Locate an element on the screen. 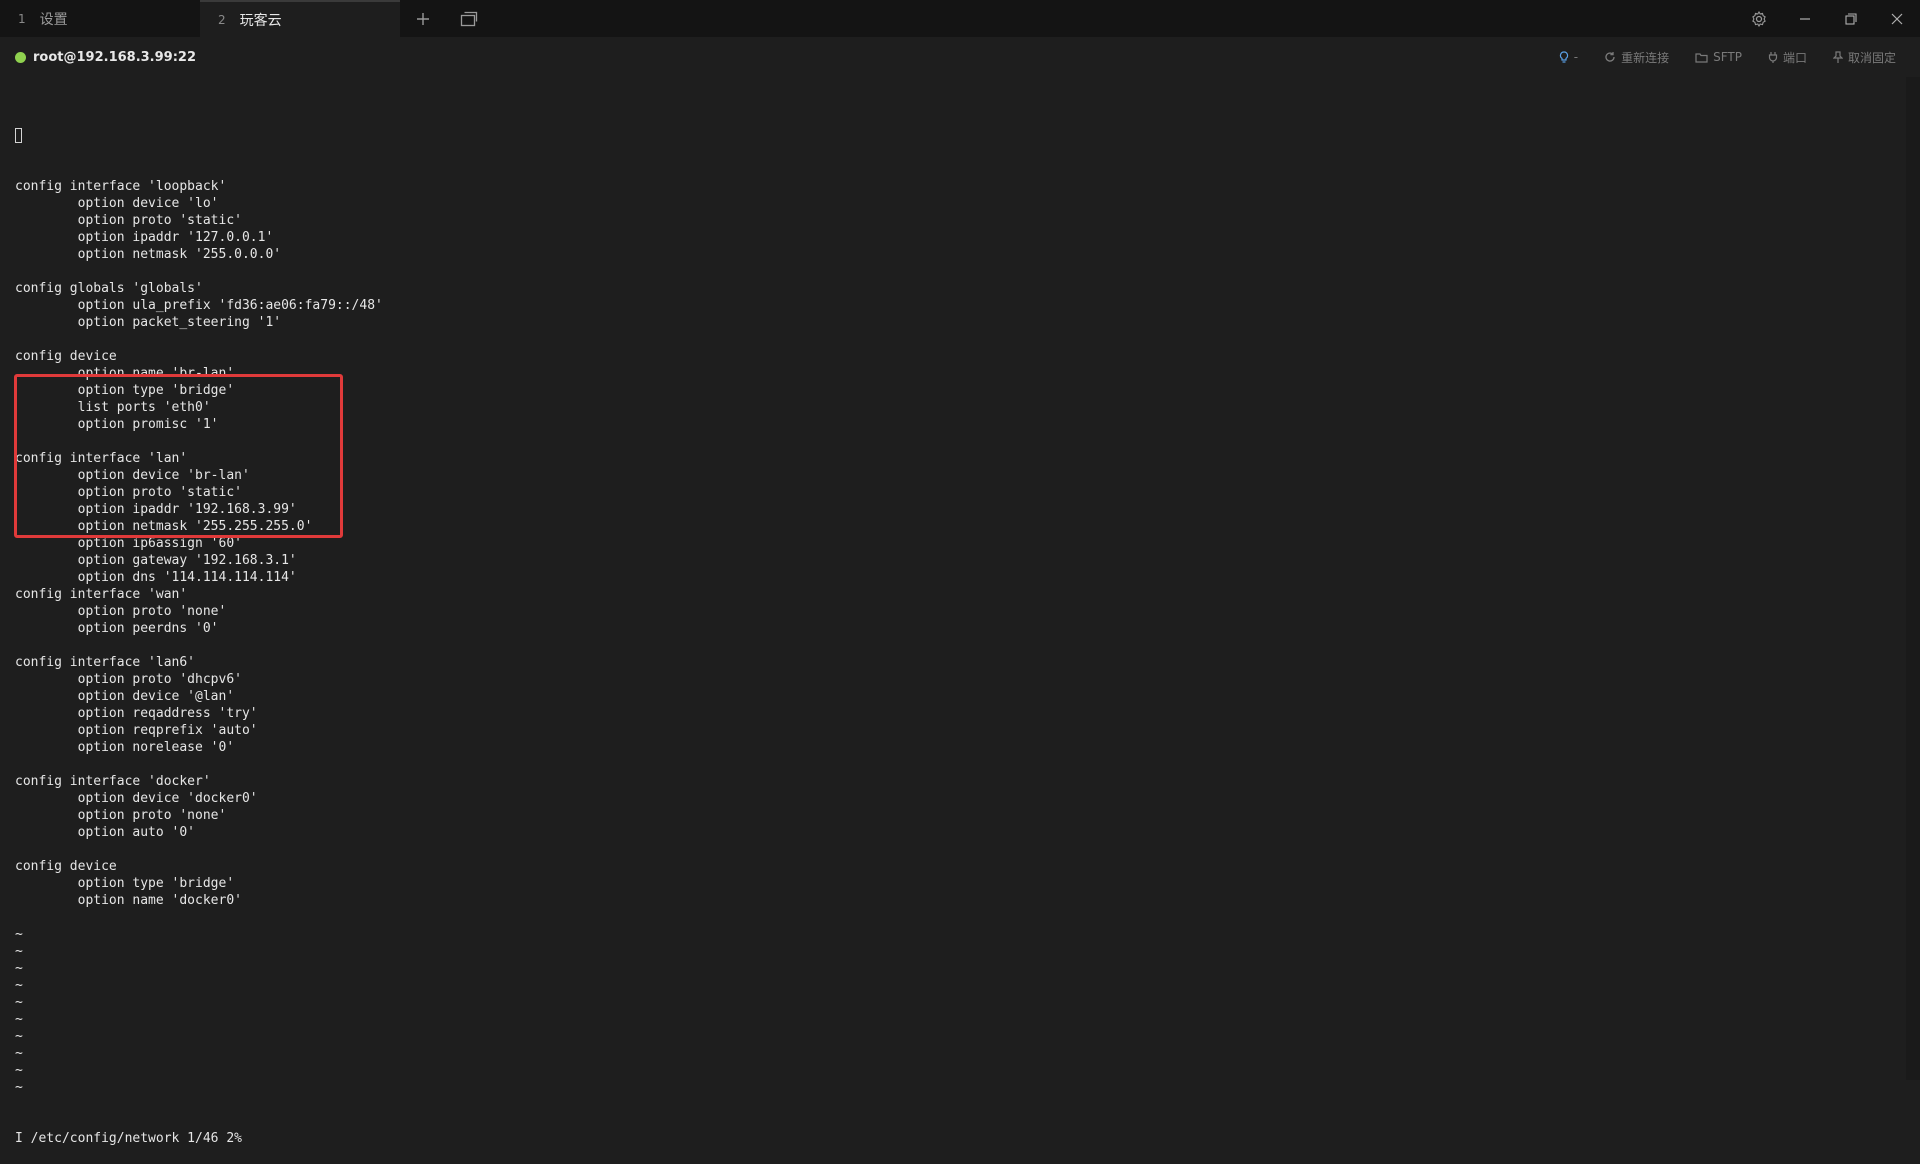 This screenshot has width=1920, height=1164. session-actions: - 重新连接 SFTP 端口 取消固定 is located at coordinates (1727, 57).